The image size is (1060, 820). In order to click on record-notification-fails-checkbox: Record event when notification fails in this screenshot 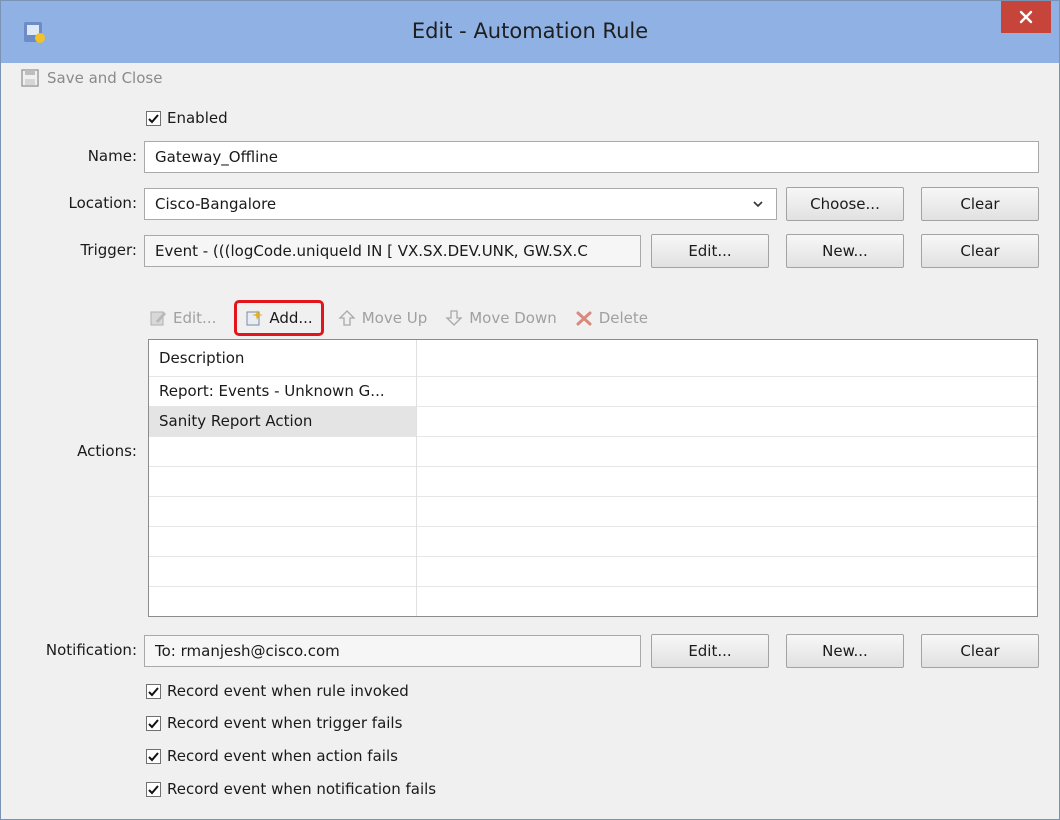, I will do `click(291, 789)`.